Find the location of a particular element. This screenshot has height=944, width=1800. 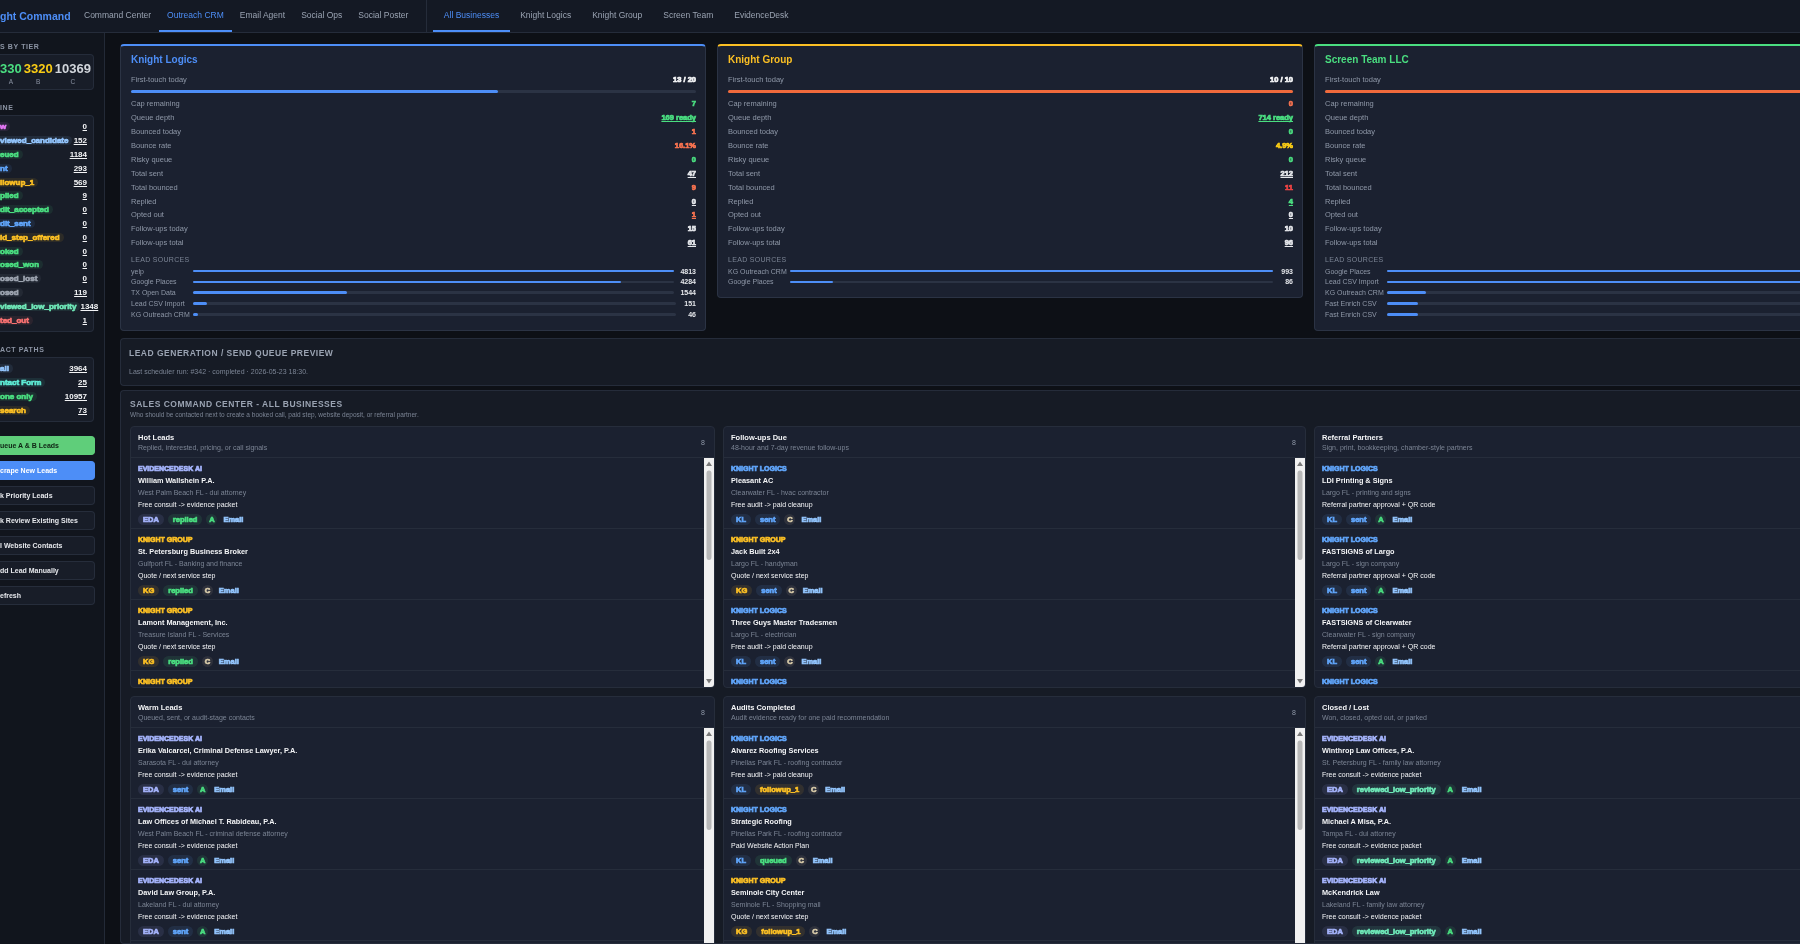

contact-path-pill: ail is located at coordinates (6, 369).